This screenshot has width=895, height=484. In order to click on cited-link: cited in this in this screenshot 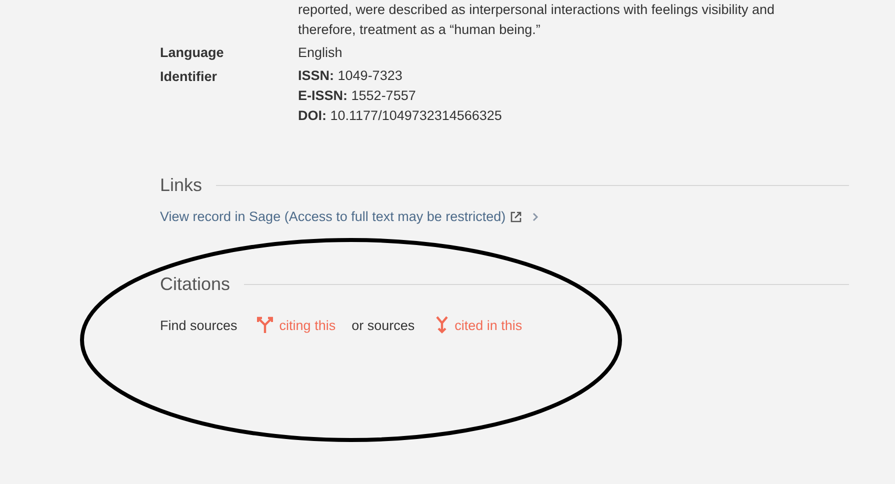, I will do `click(478, 325)`.